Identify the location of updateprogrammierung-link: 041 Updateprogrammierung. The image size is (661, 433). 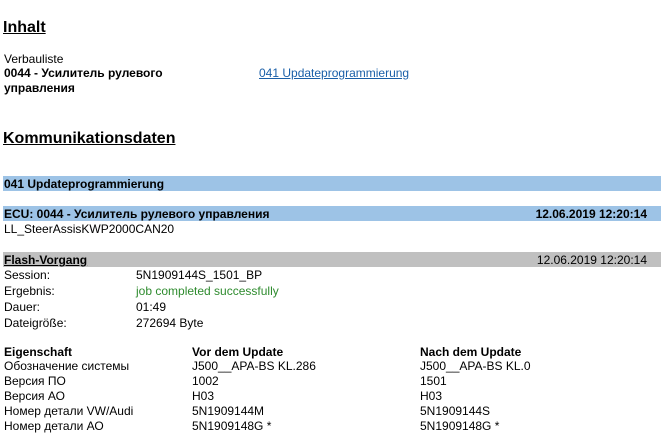
(334, 73).